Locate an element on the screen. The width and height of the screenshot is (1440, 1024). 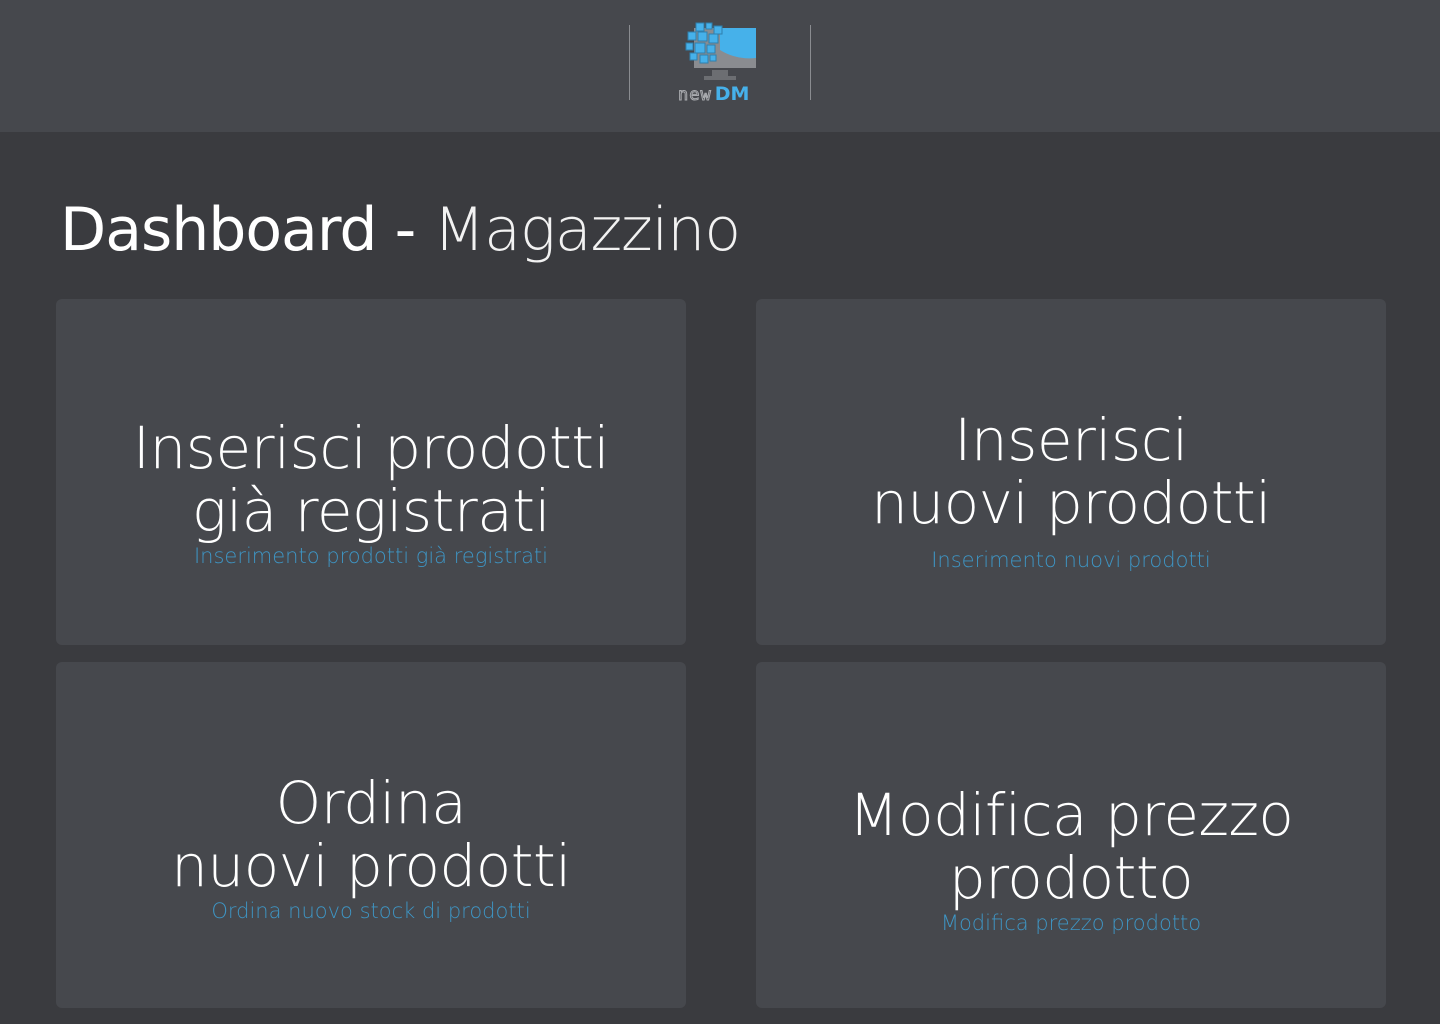
logo-wordmark: new DM is located at coordinates (714, 93).